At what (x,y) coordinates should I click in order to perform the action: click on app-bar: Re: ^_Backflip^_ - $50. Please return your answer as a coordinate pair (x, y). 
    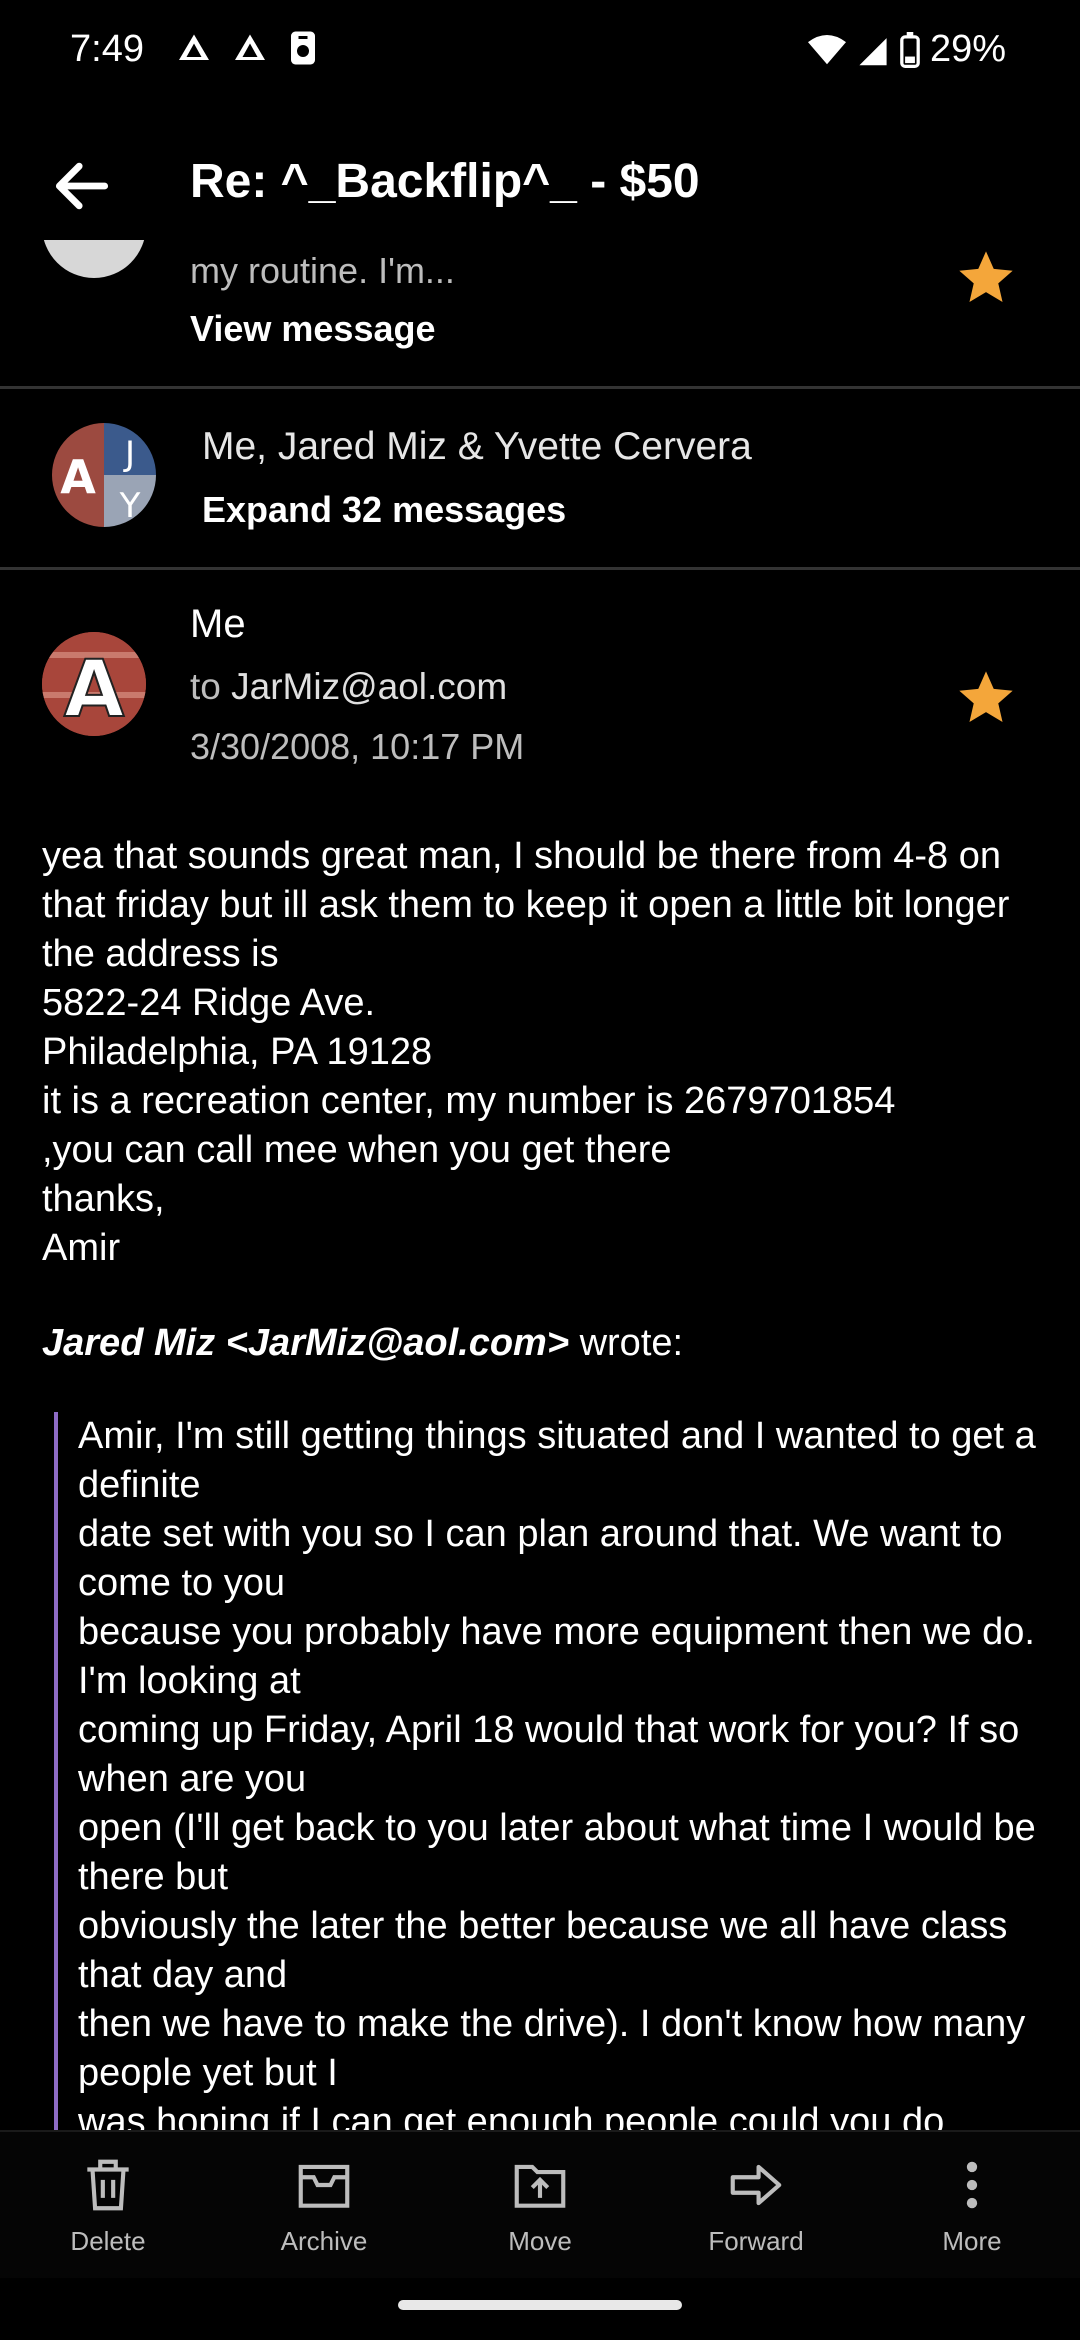
    Looking at the image, I should click on (540, 185).